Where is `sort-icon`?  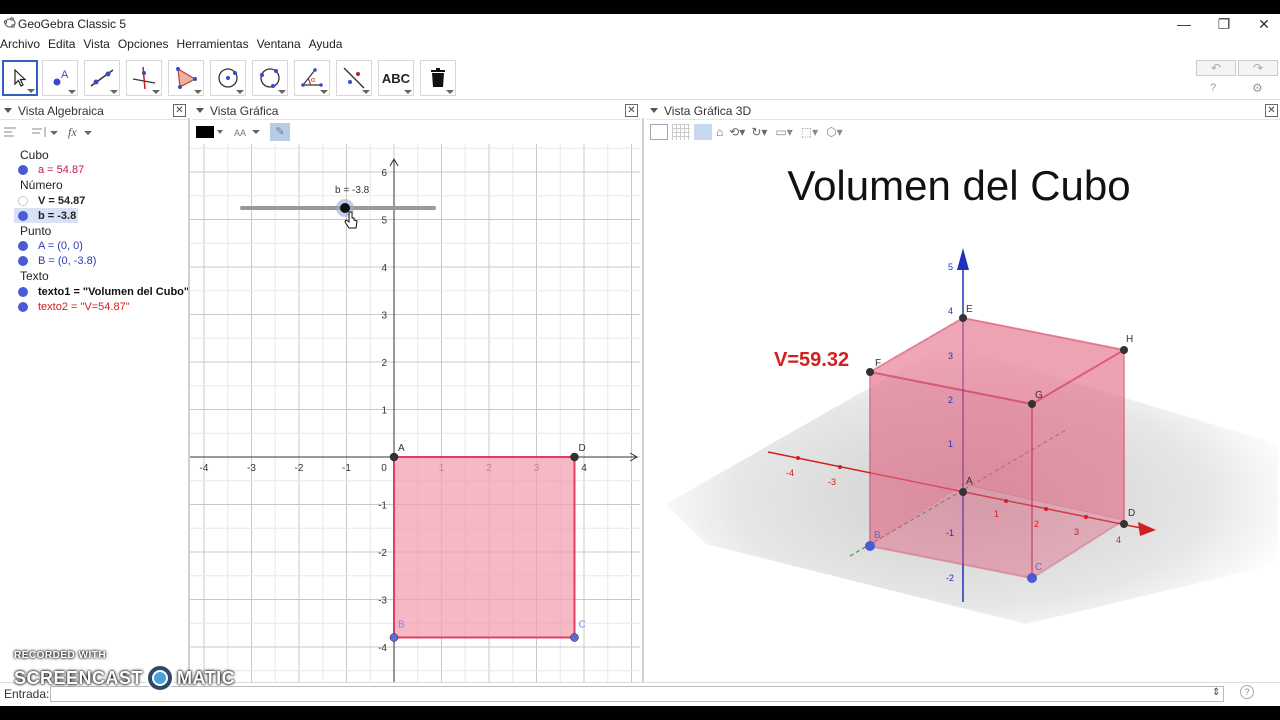
sort-icon is located at coordinates (45, 132).